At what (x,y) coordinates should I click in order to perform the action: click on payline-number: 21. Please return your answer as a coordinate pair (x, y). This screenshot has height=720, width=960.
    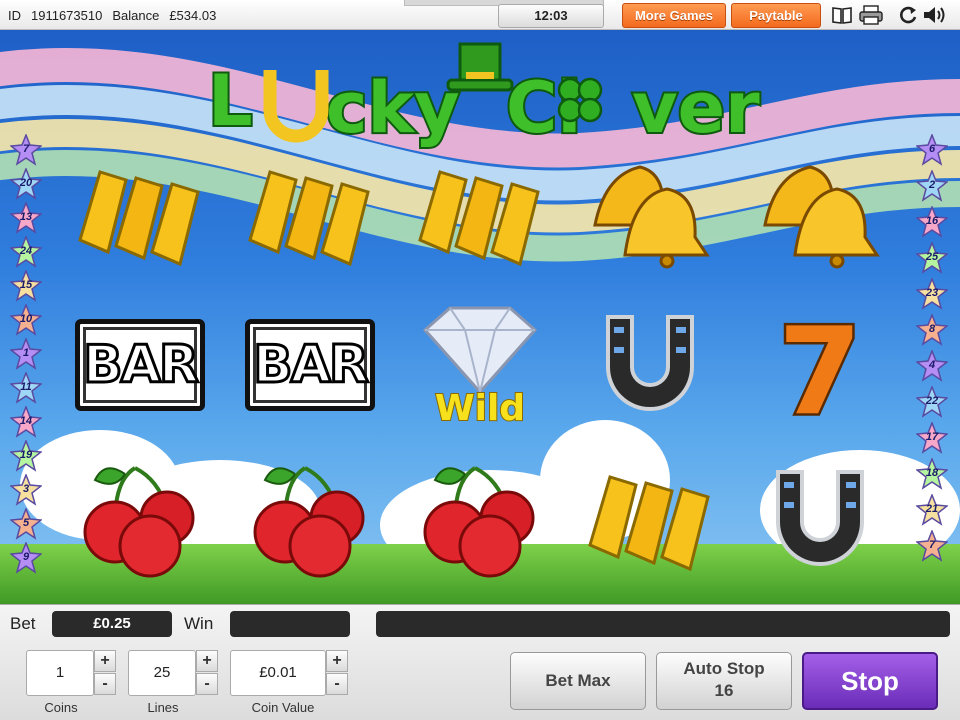
    Looking at the image, I should click on (932, 509).